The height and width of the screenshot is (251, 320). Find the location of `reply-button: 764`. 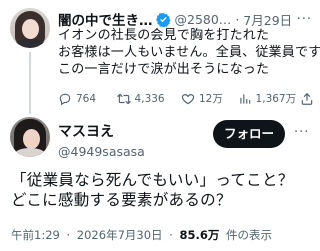

reply-button: 764 is located at coordinates (87, 99).